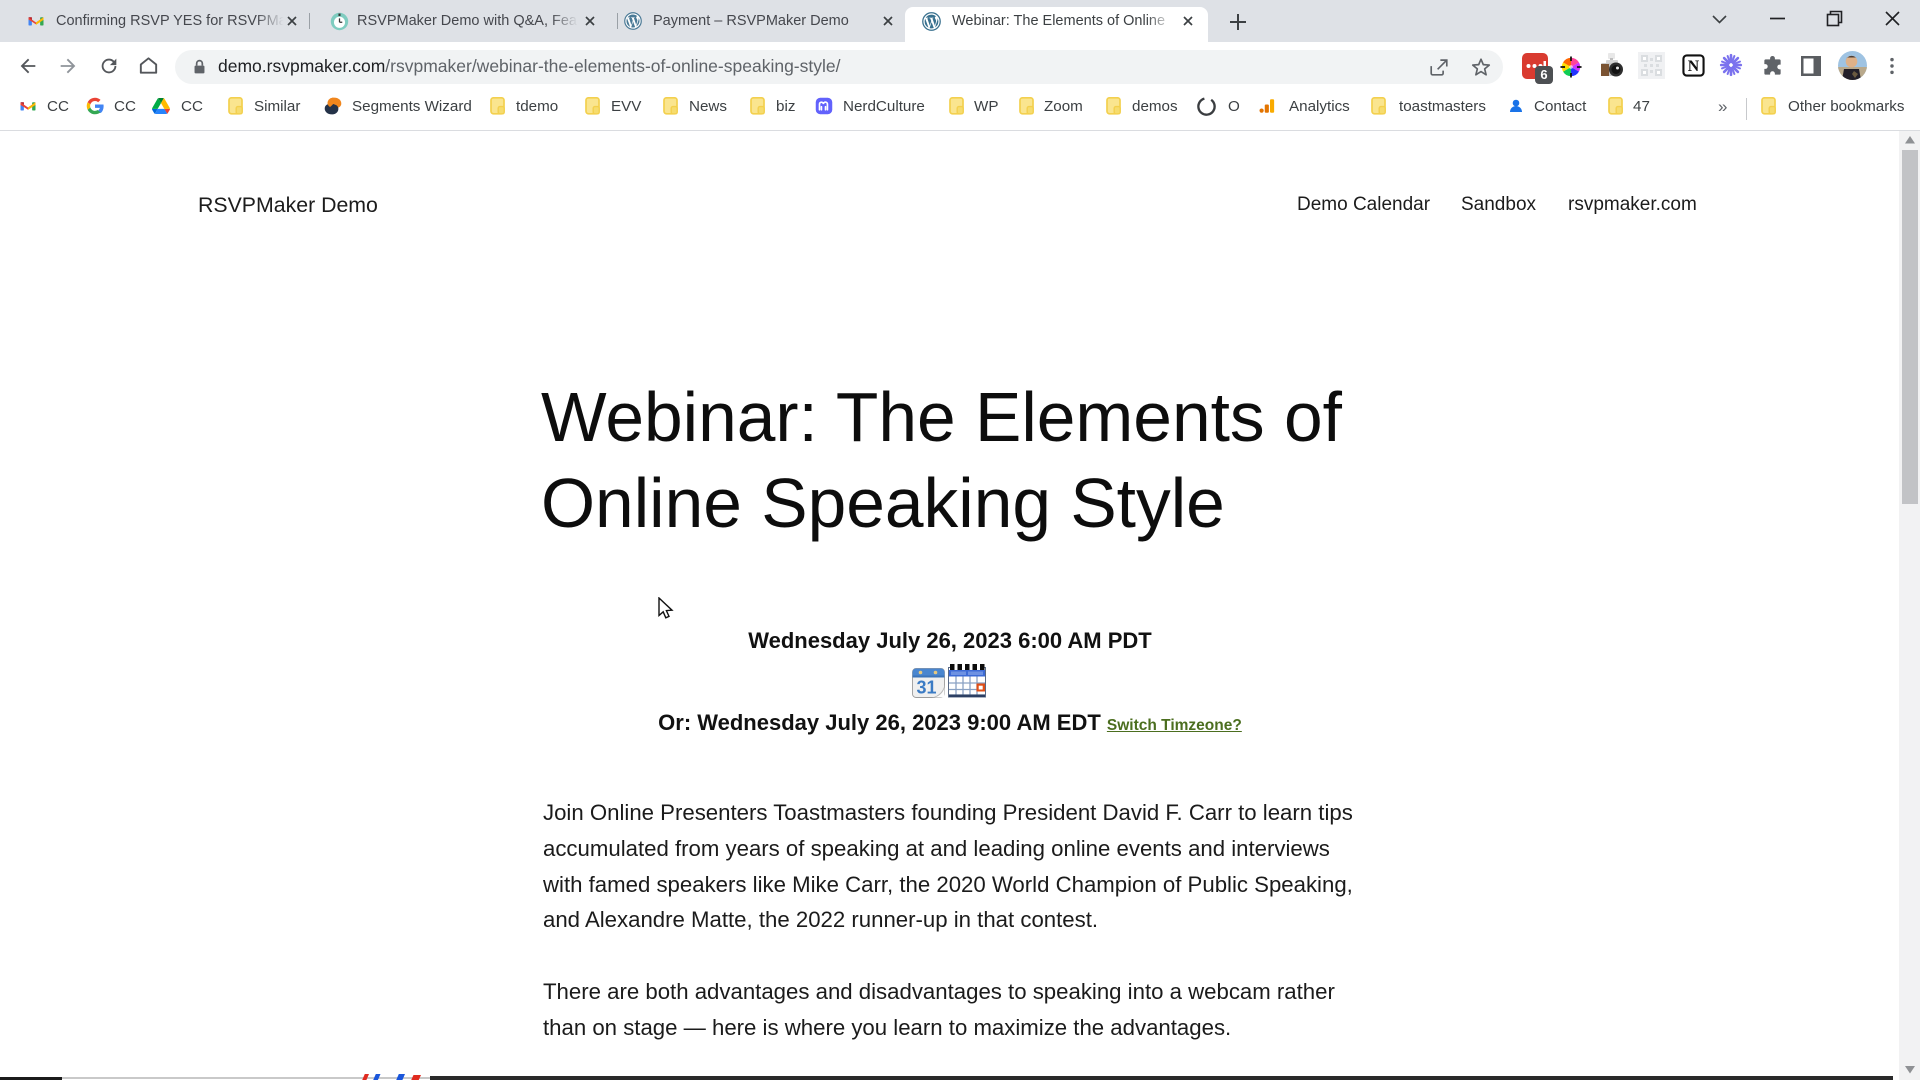  Describe the element at coordinates (926, 688) in the screenshot. I see `svg-text: 31` at that location.